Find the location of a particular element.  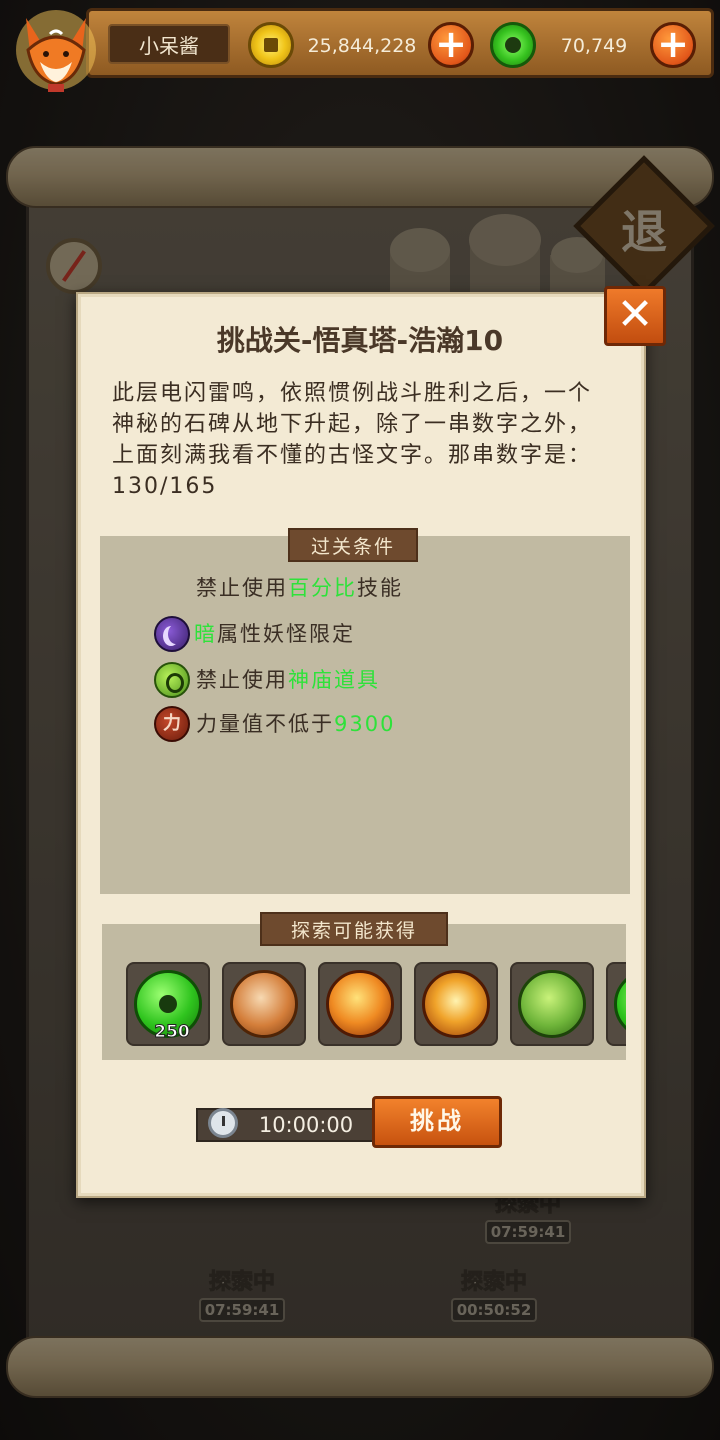

rewards-tag: 探索可能获得 is located at coordinates (354, 929).